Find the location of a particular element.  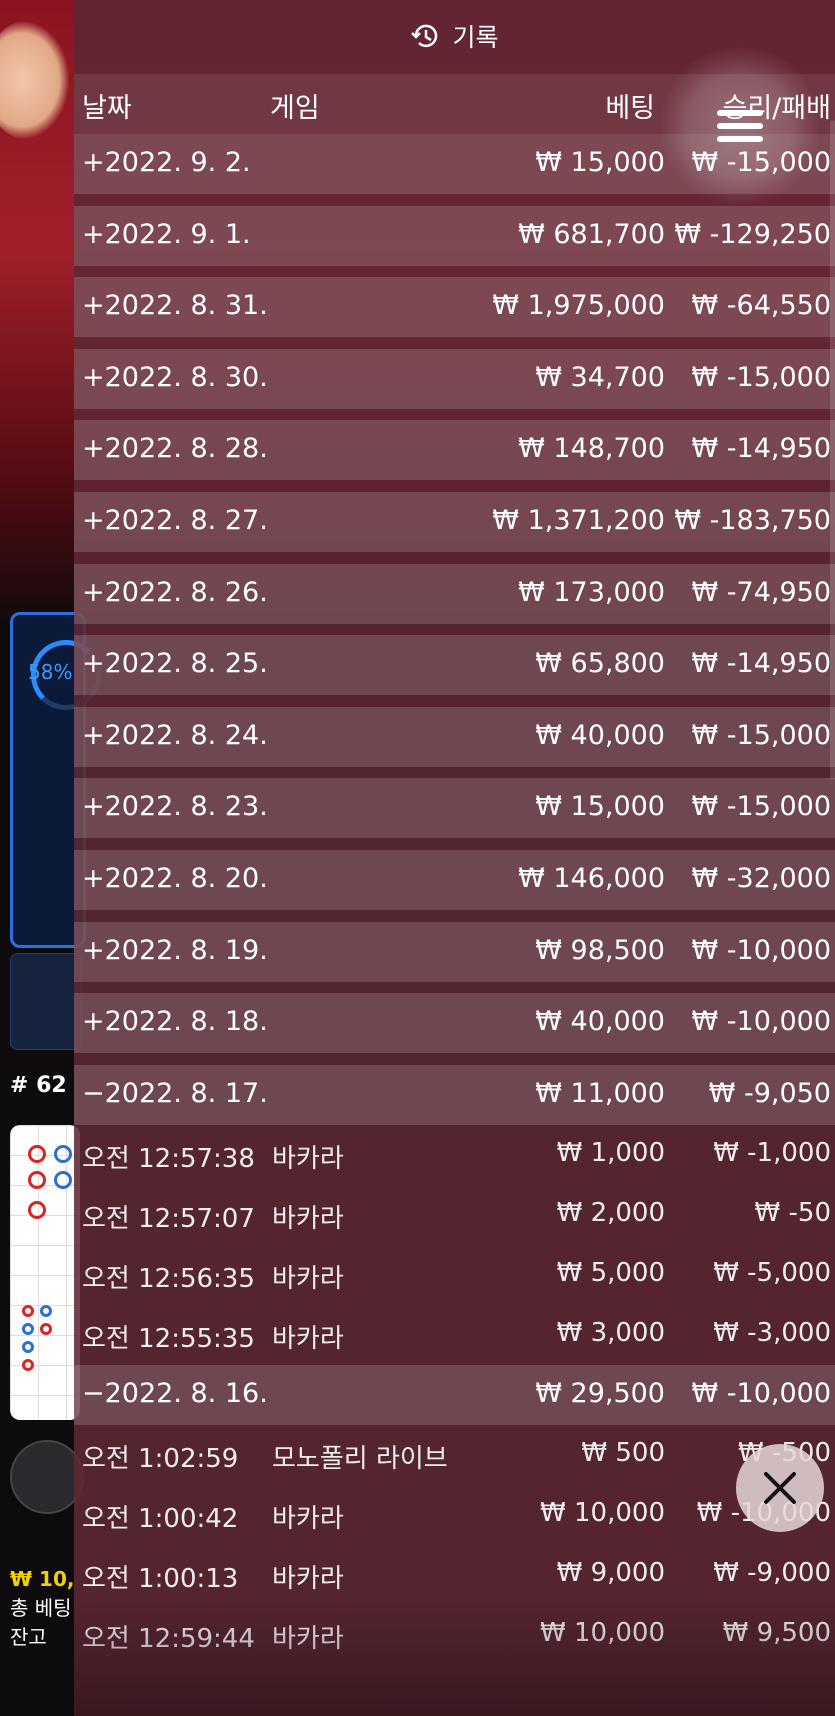

row-result: ₩ -183,750 is located at coordinates (752, 520).